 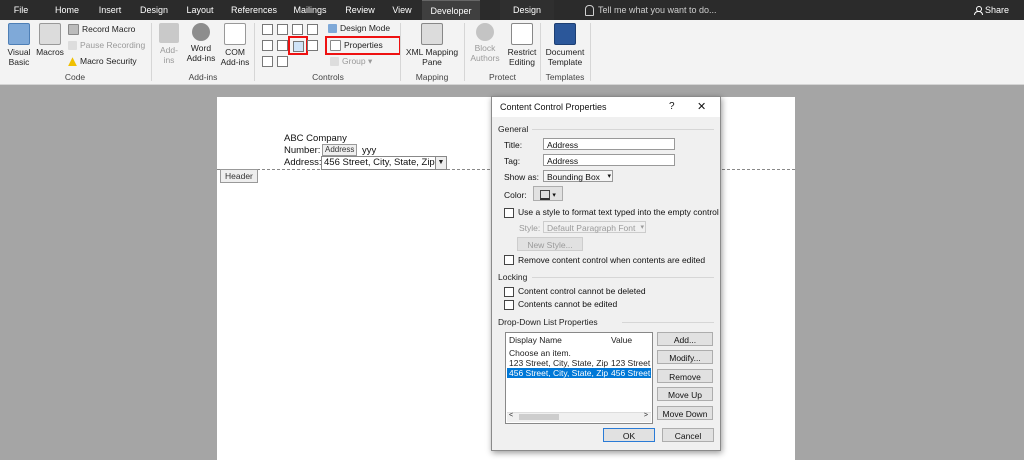 I want to click on address-dropdown-control: 456 Street, City, State, Zip ▼, so click(x=384, y=163).